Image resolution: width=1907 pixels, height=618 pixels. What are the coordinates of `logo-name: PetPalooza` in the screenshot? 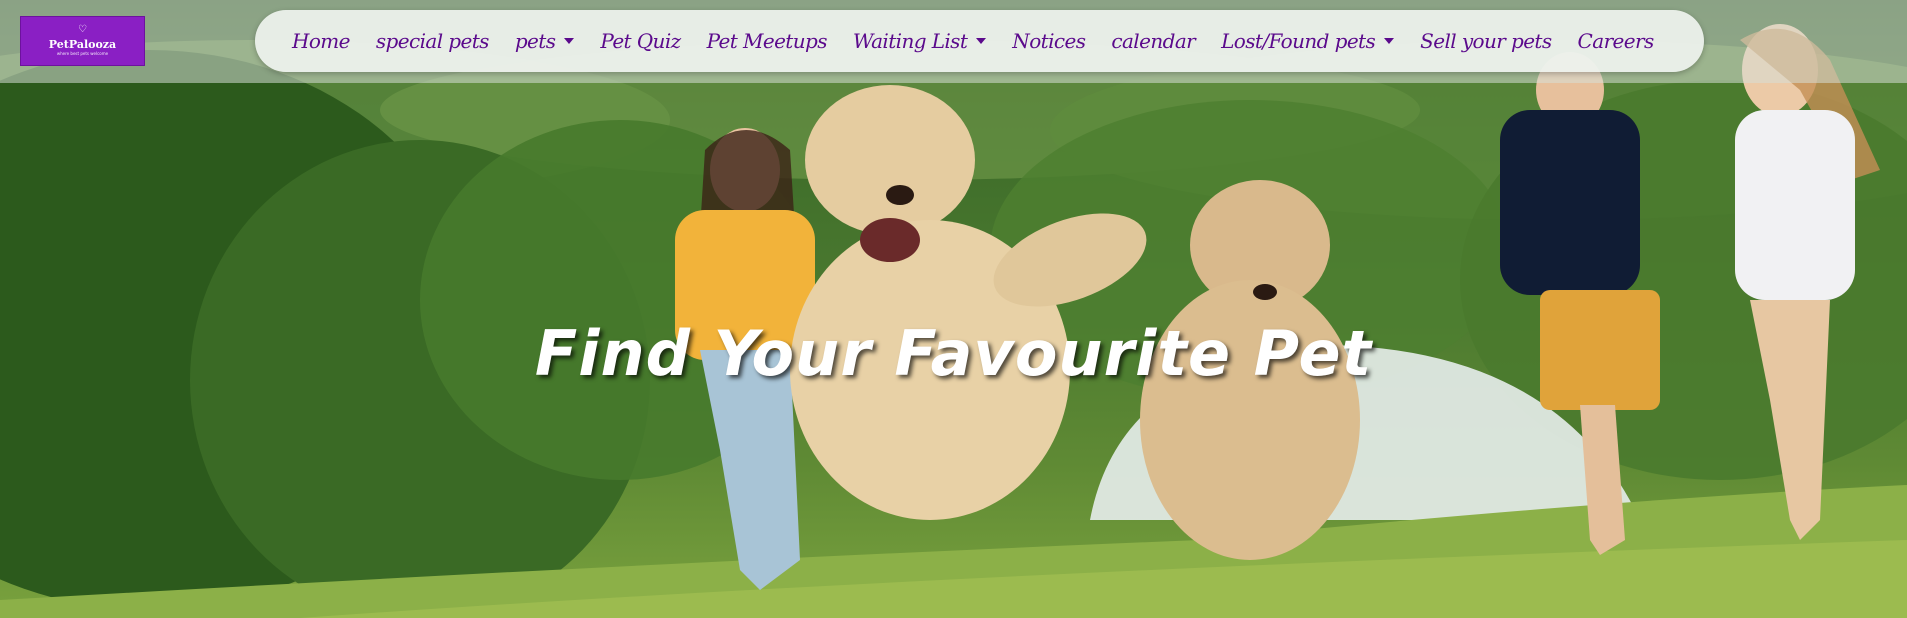 It's located at (82, 44).